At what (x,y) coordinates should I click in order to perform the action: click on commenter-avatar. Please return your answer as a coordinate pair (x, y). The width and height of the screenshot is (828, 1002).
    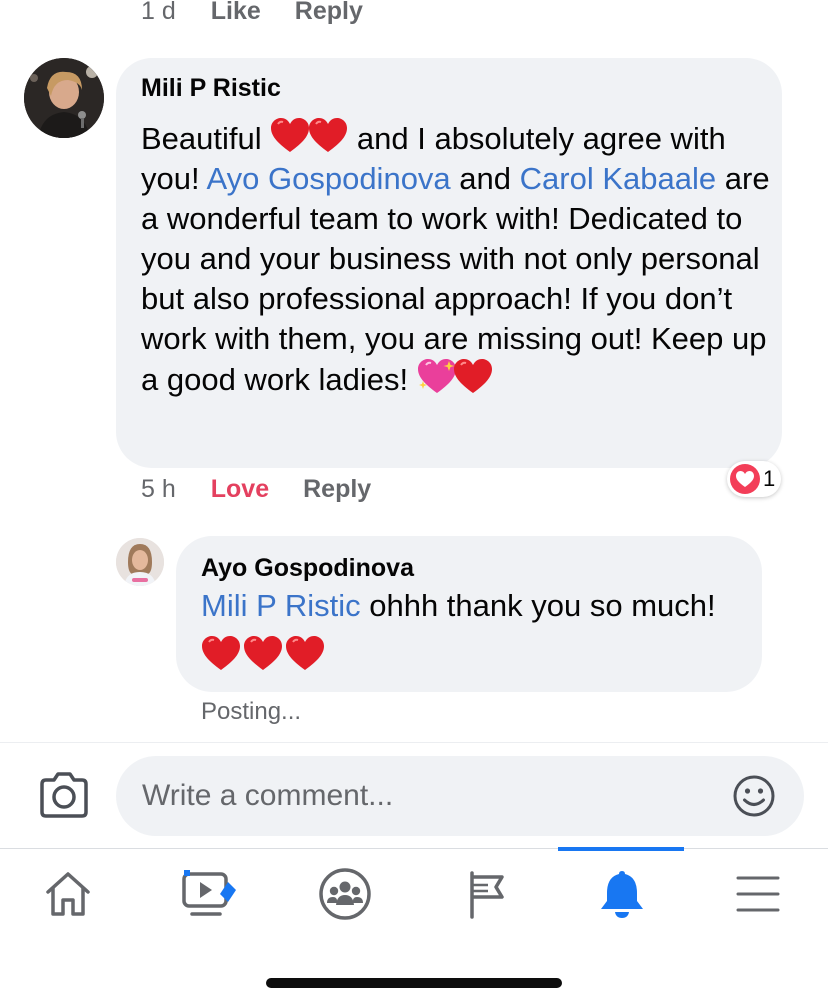
    Looking at the image, I should click on (64, 98).